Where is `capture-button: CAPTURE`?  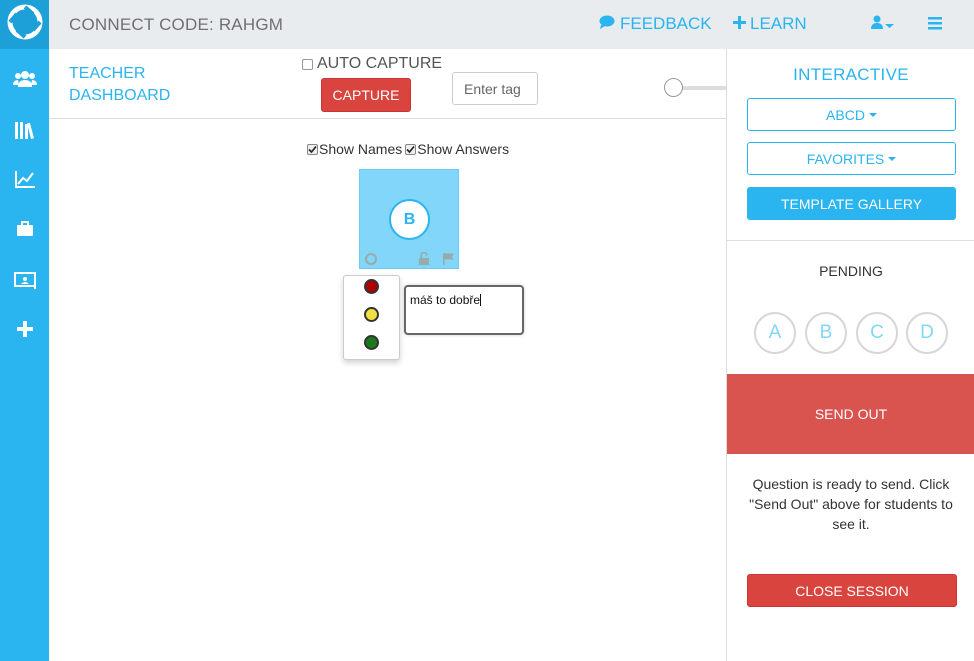 capture-button: CAPTURE is located at coordinates (366, 95).